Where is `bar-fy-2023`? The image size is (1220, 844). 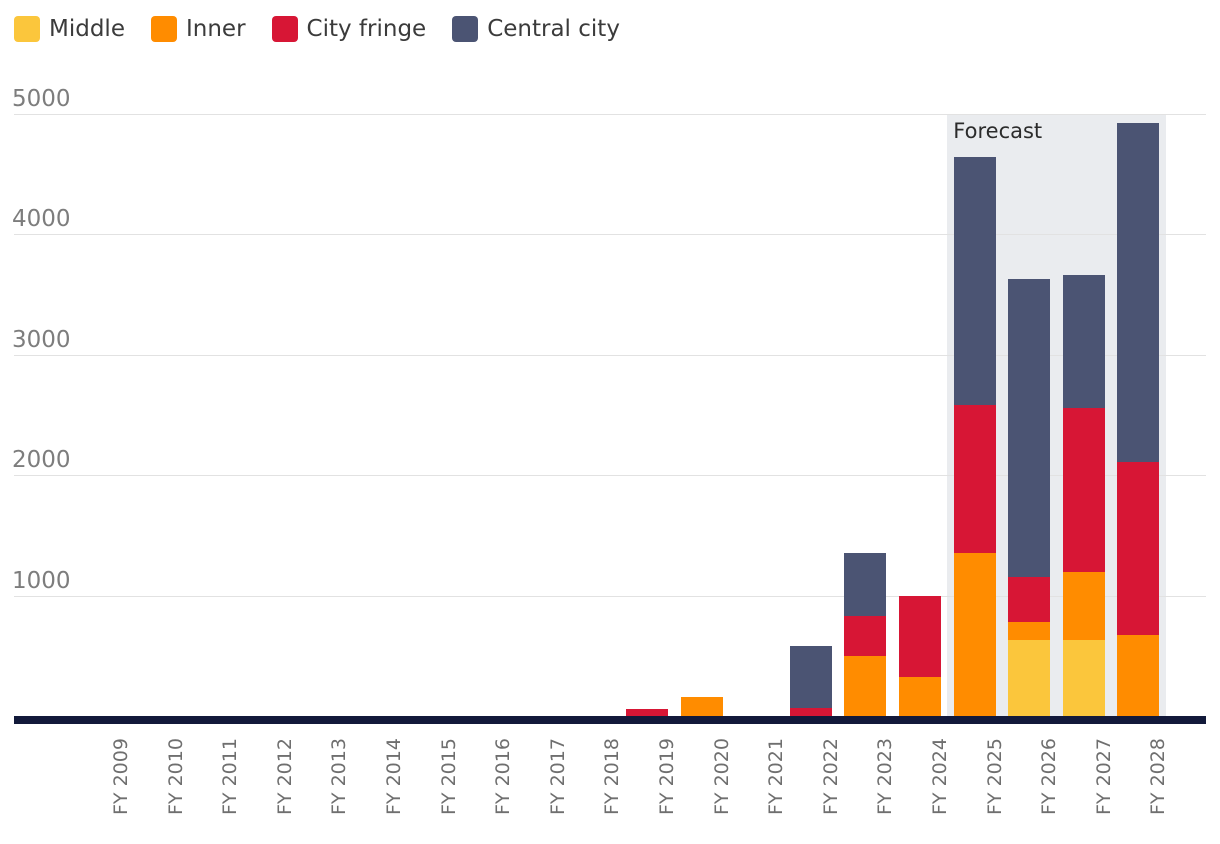
bar-fy-2023 is located at coordinates (865, 634).